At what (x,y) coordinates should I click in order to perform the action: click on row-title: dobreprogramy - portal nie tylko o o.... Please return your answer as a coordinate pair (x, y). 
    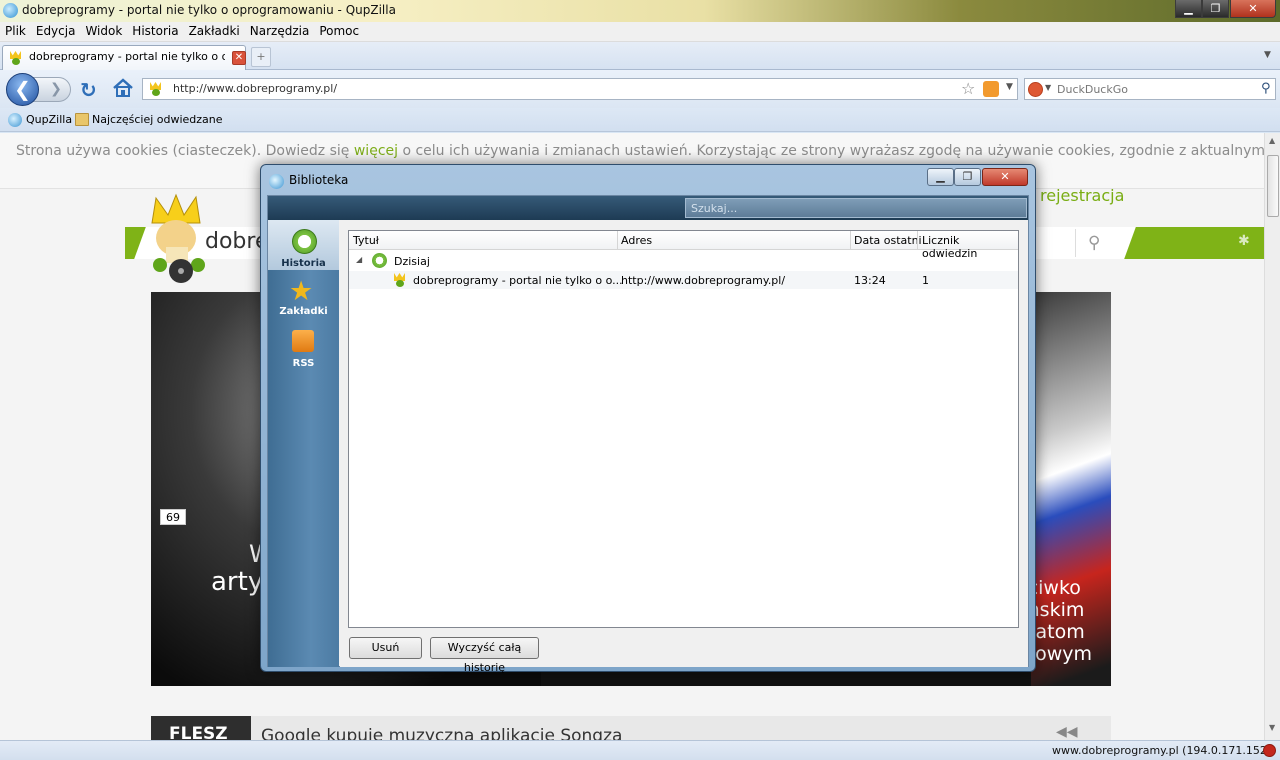
    Looking at the image, I should click on (518, 280).